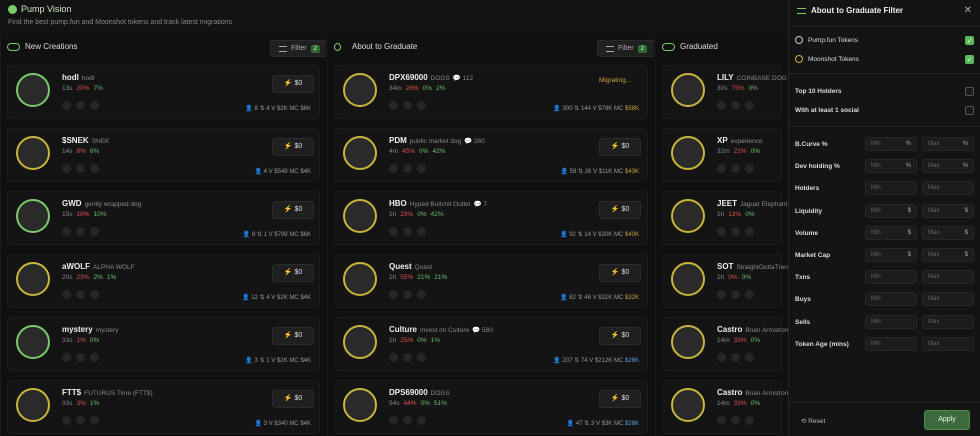  Describe the element at coordinates (884, 91) in the screenshot. I see `top10-holders-row: Top 10 Holders` at that location.